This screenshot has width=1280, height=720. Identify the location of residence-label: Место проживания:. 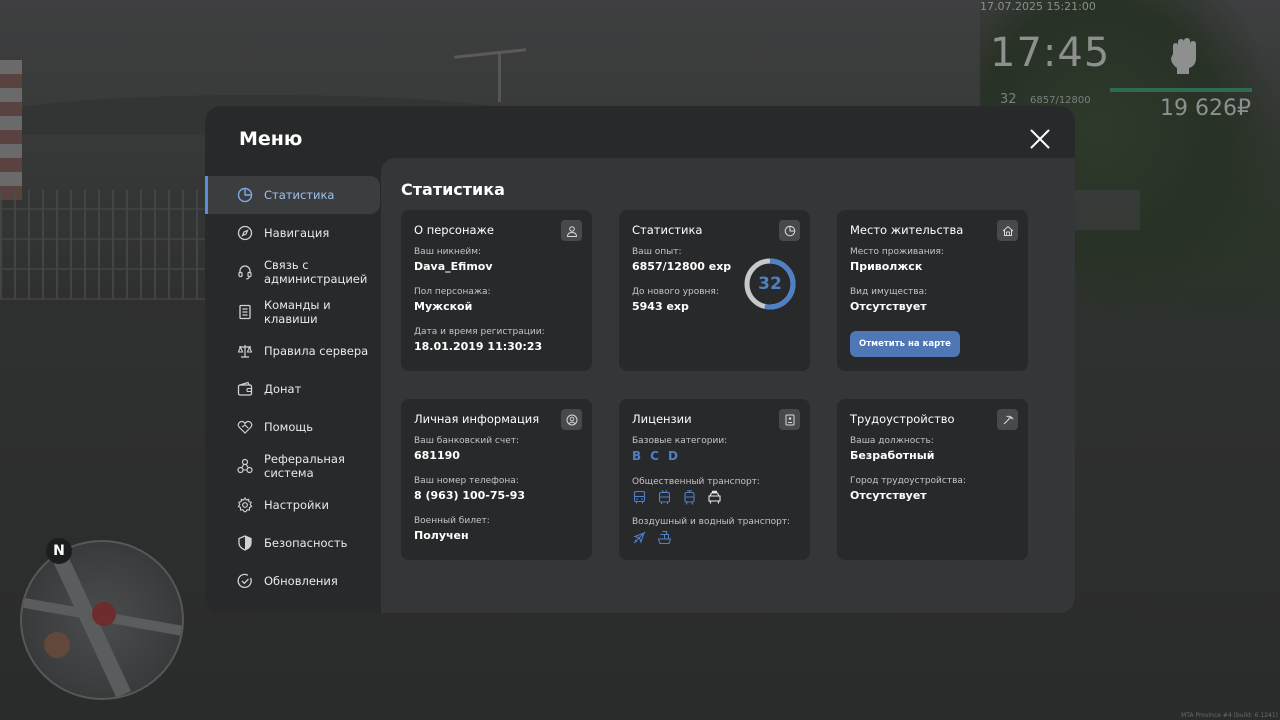
(897, 252).